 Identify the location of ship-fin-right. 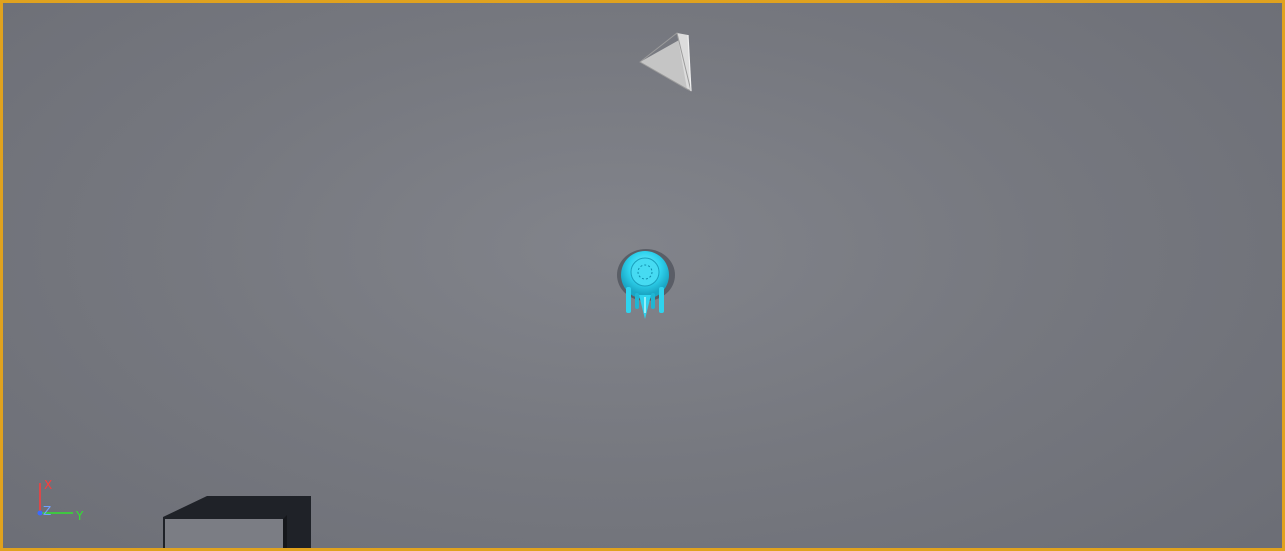
(653, 301).